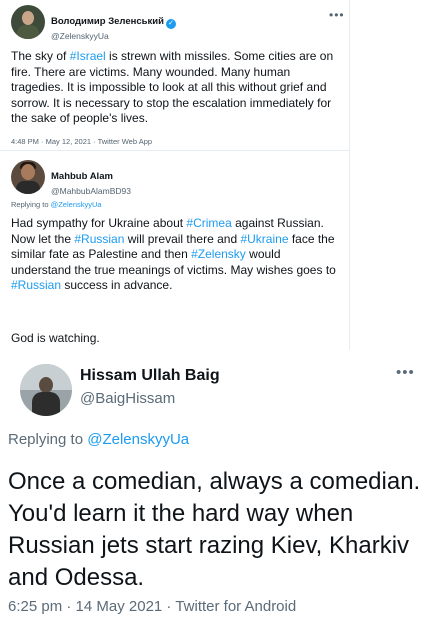  What do you see at coordinates (113, 36) in the screenshot?
I see `author-handle: @ZelenskyyUa` at bounding box center [113, 36].